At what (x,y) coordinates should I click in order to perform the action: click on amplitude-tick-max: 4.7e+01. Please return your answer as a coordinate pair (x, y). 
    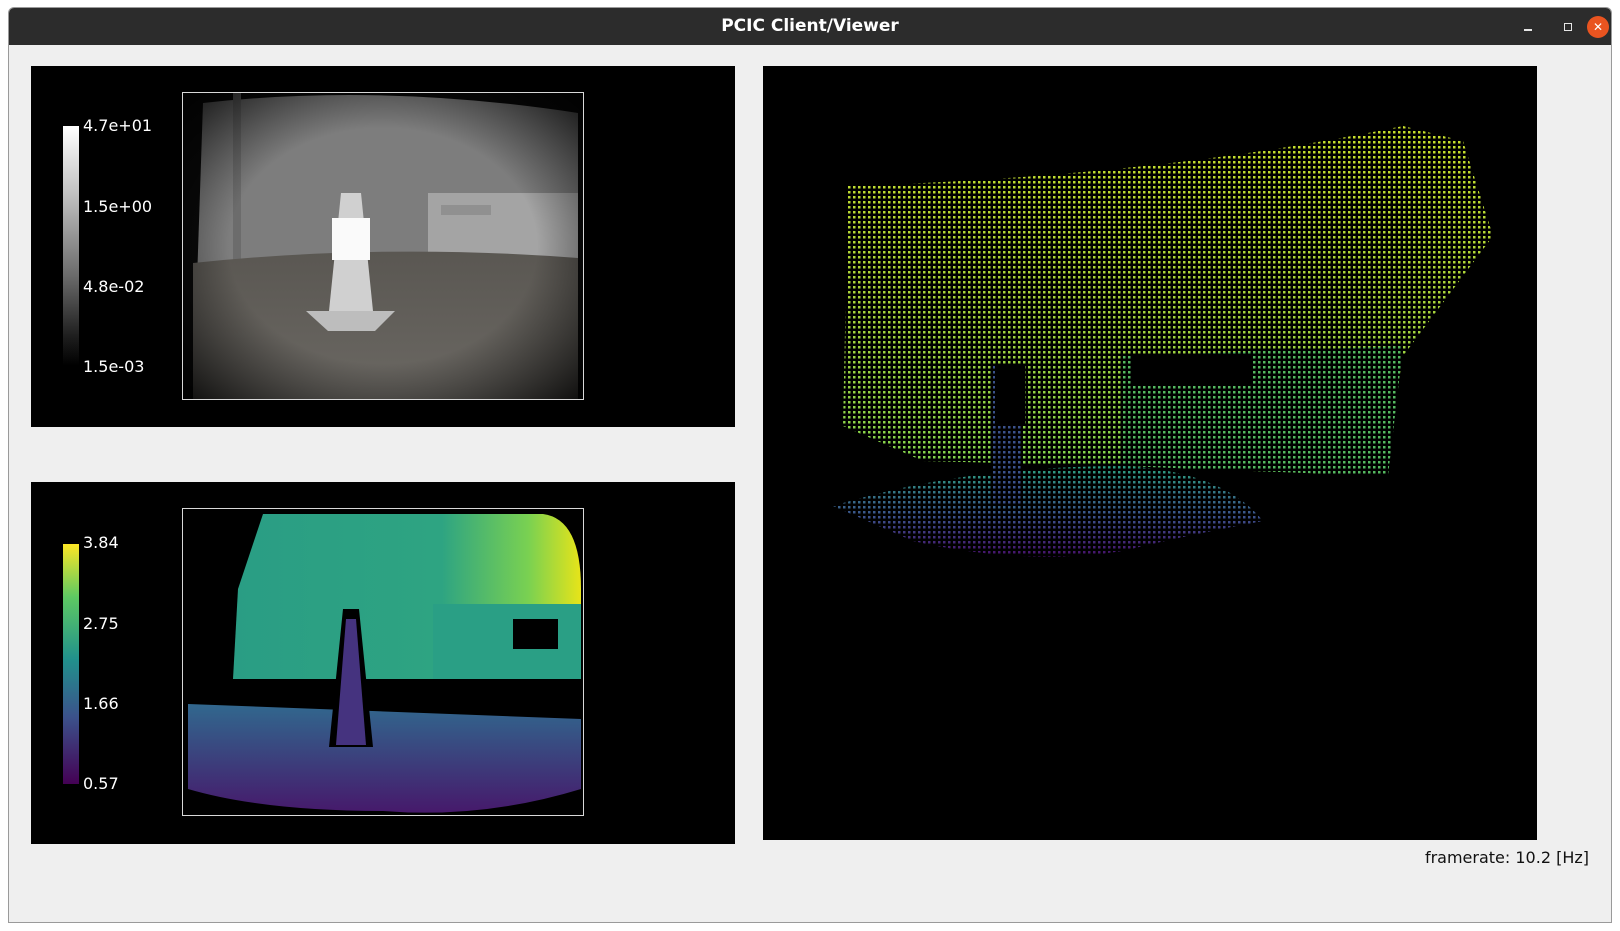
    Looking at the image, I should click on (118, 125).